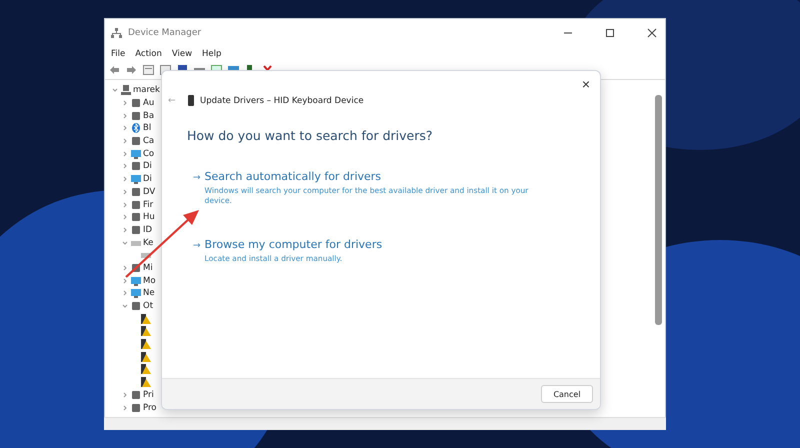 This screenshot has width=800, height=448. I want to click on tree-item: Hu, so click(149, 217).